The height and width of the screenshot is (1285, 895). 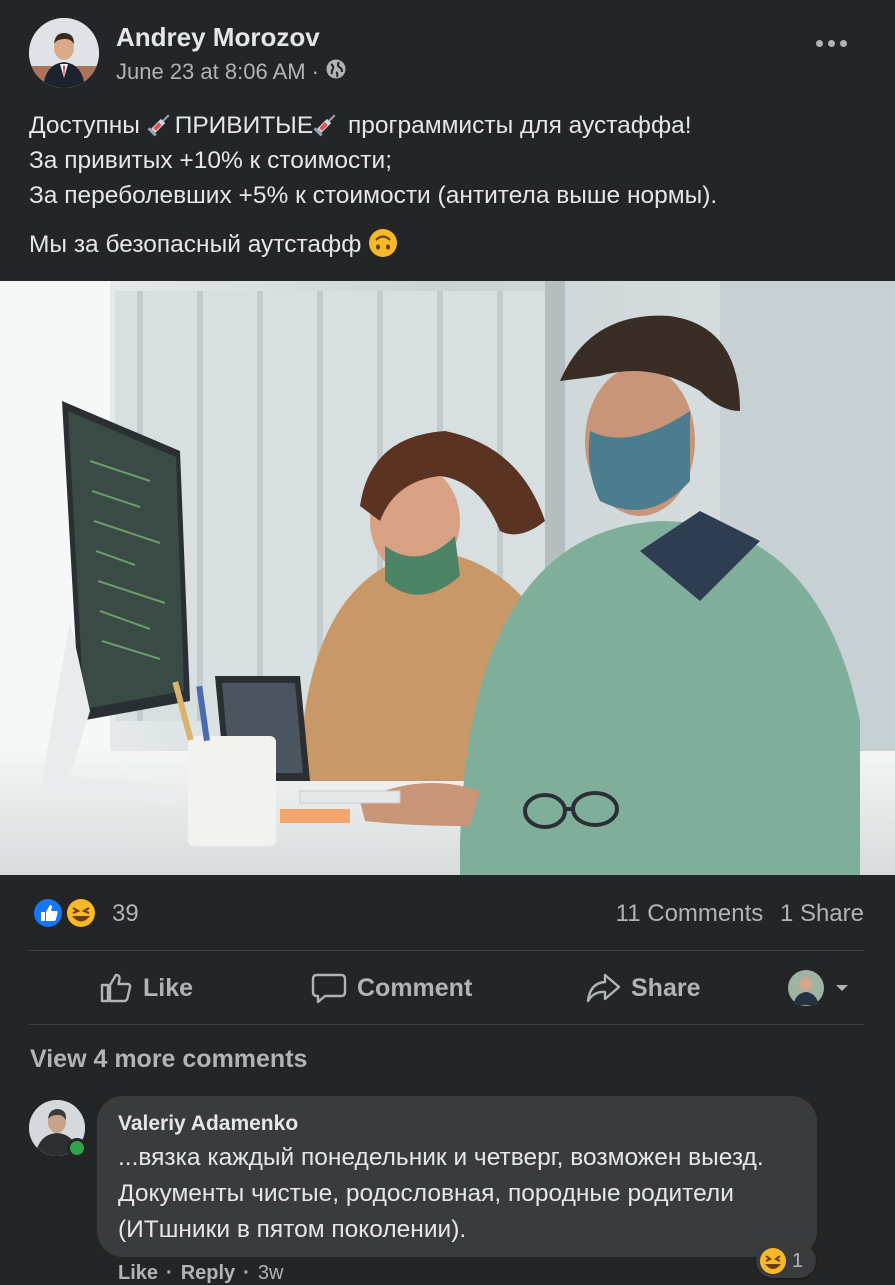 What do you see at coordinates (806, 988) in the screenshot?
I see `user-avatar-small` at bounding box center [806, 988].